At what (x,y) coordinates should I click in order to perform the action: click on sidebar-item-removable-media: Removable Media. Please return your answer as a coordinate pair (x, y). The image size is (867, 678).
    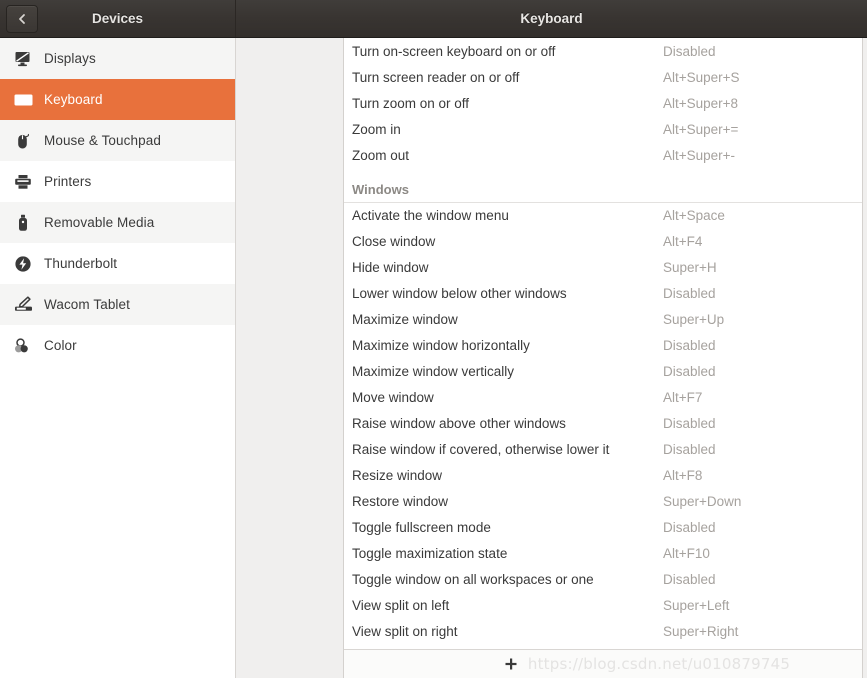
    Looking at the image, I should click on (117, 222).